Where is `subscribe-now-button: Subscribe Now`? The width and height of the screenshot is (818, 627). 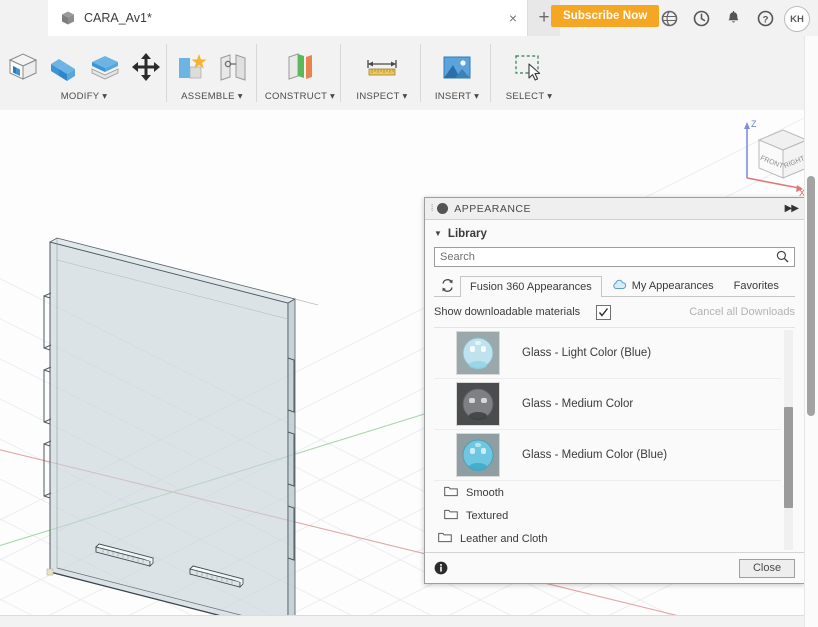
subscribe-now-button: Subscribe Now is located at coordinates (605, 16).